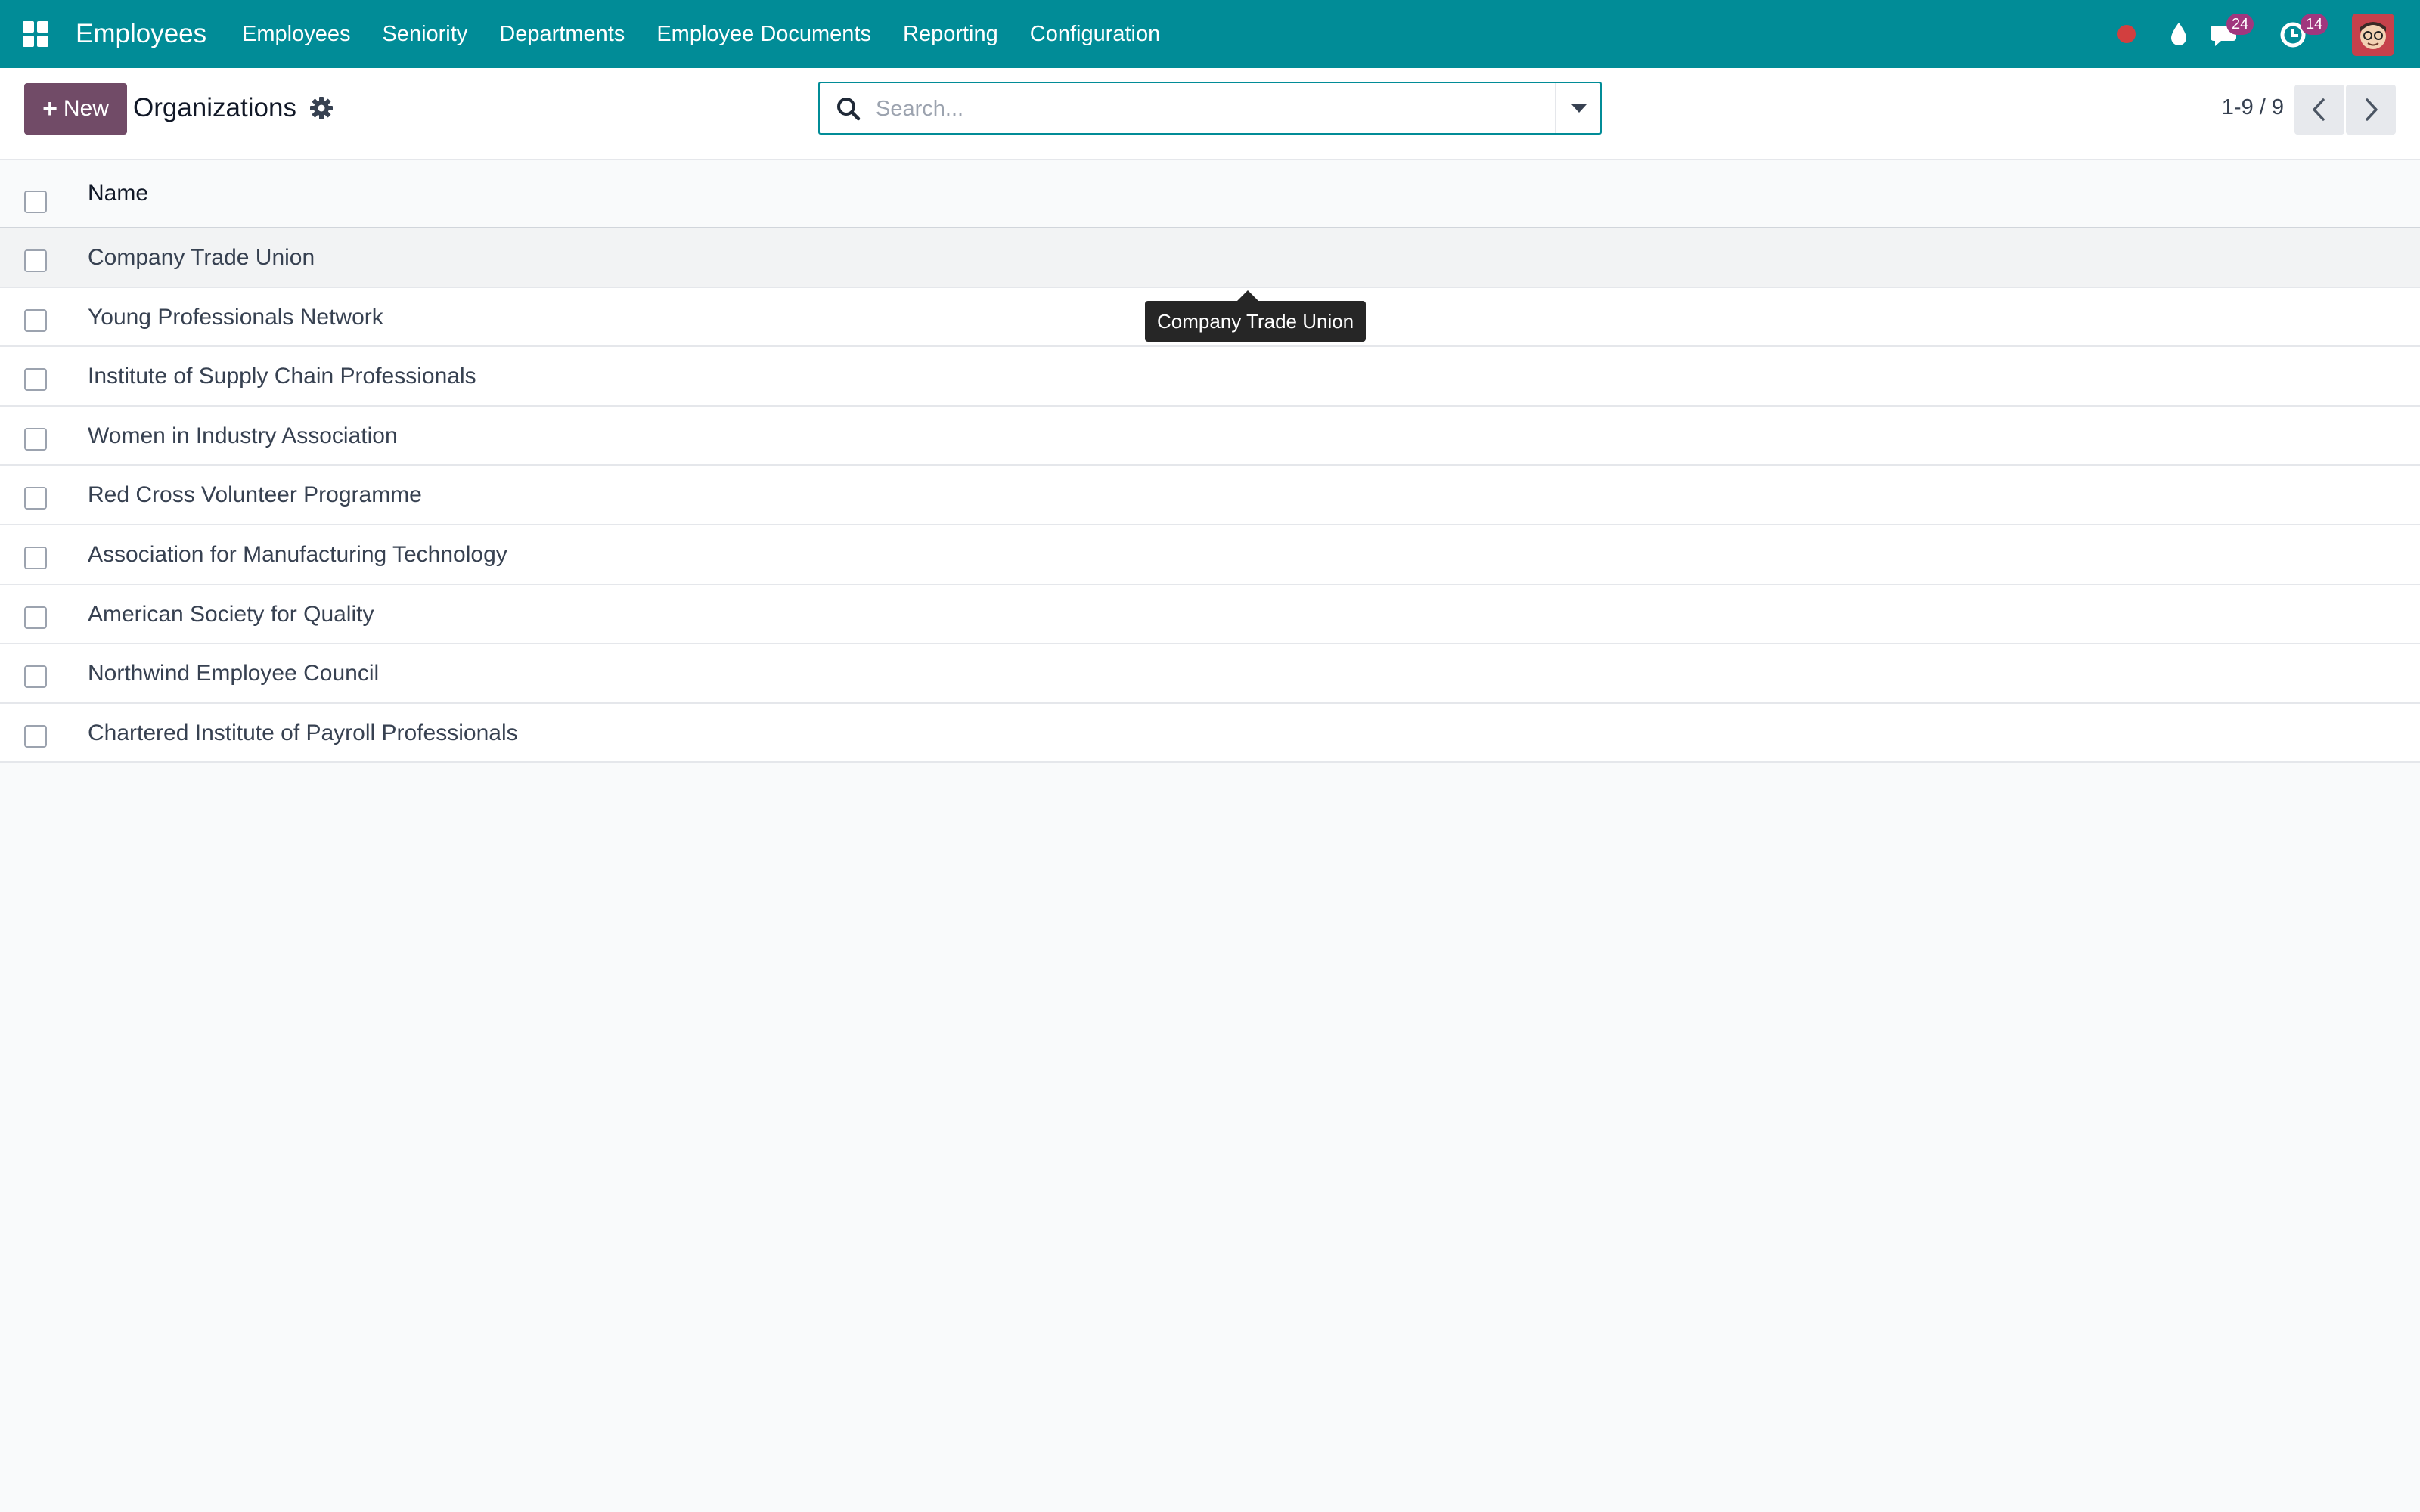 The width and height of the screenshot is (2420, 1512). Describe the element at coordinates (763, 34) in the screenshot. I see `menu-item-employee-documents: Employee Documents` at that location.